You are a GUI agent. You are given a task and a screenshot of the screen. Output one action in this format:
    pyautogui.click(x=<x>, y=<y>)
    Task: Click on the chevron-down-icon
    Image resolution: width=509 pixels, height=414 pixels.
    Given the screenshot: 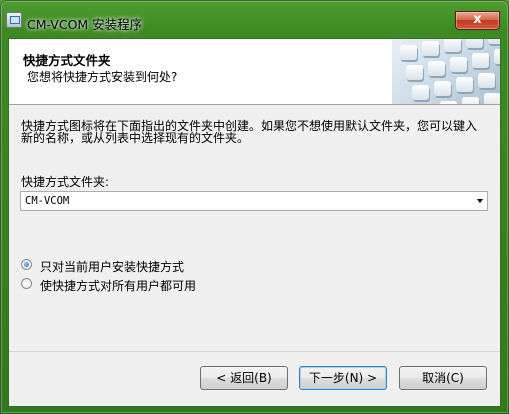 What is the action you would take?
    pyautogui.click(x=480, y=201)
    